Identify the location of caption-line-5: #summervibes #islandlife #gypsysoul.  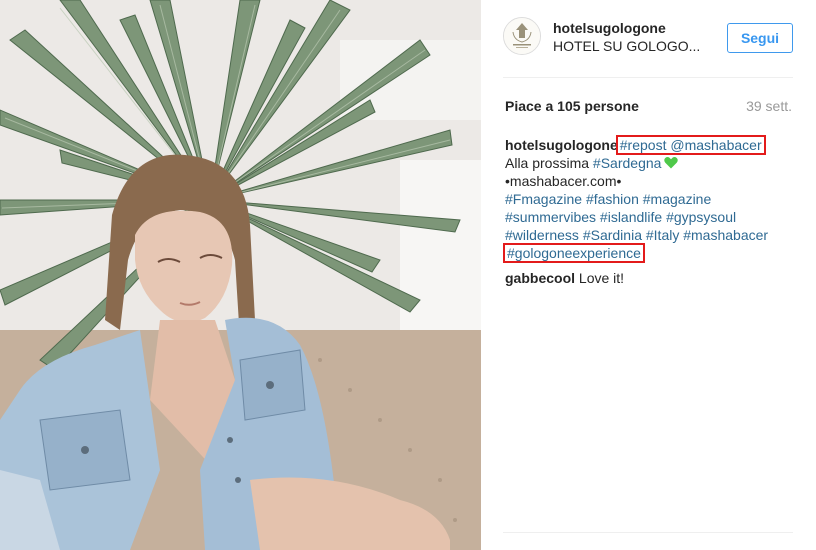
(650, 217).